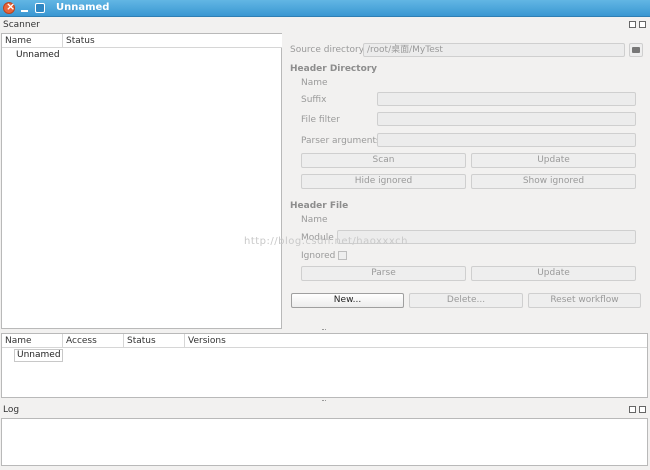 This screenshot has height=470, width=650. I want to click on source-directory-label: Source directory, so click(327, 50).